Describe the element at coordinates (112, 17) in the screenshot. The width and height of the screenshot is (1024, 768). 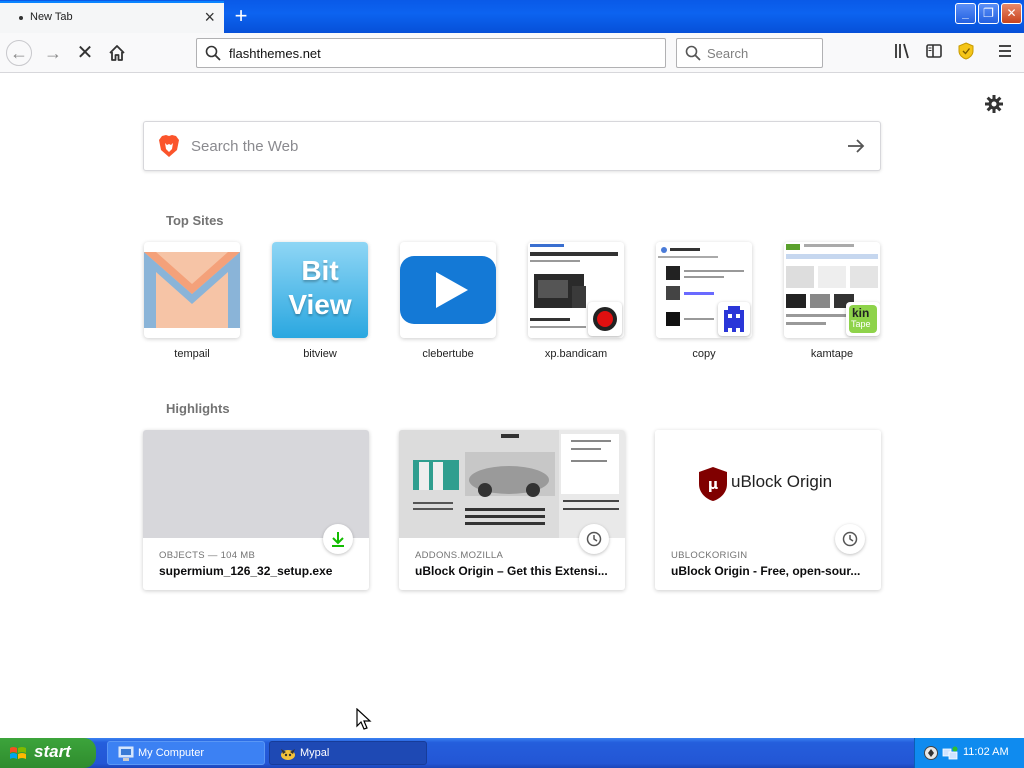
I see `tab-new-tab: New Tab ×` at that location.